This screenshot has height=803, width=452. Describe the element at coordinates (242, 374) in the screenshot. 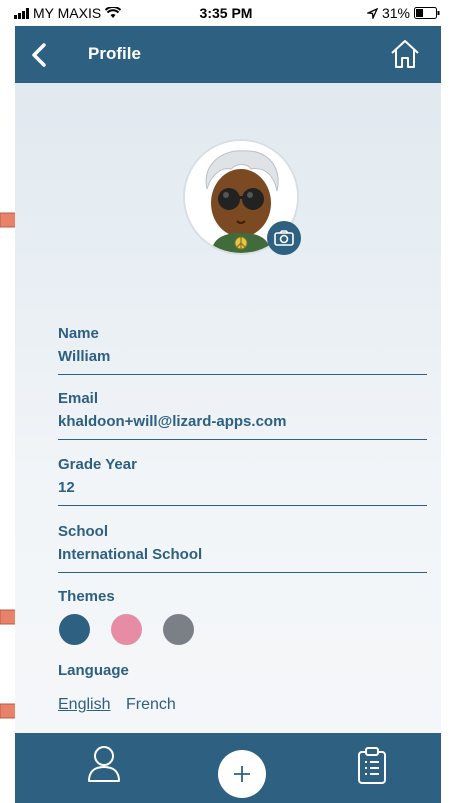

I see `name-underline` at that location.